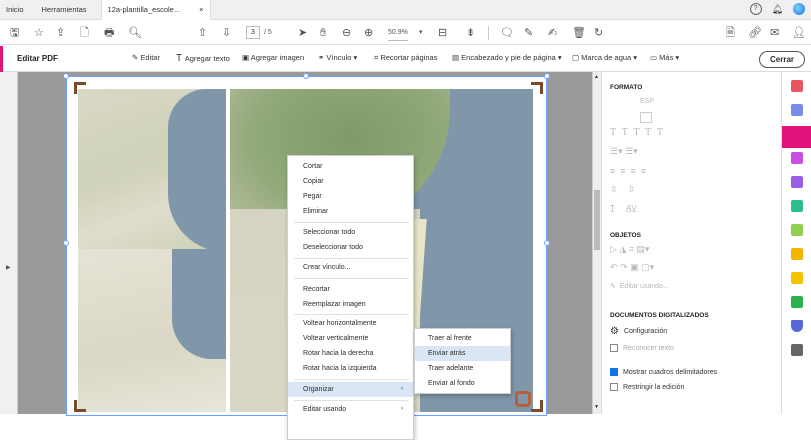 The width and height of the screenshot is (811, 440). Describe the element at coordinates (14, 33) in the screenshot. I see `save-icon: 🖫` at that location.